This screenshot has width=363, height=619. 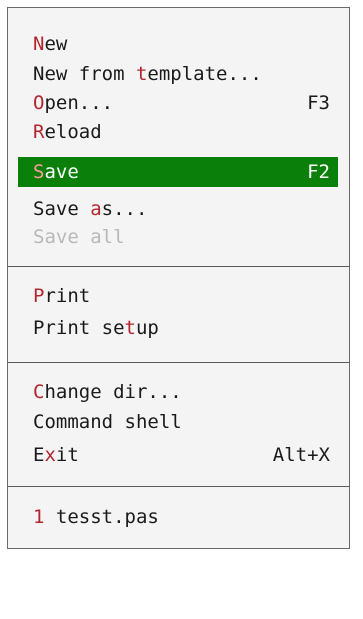 I want to click on menu-item-print-setup: Print setup, so click(x=178, y=328).